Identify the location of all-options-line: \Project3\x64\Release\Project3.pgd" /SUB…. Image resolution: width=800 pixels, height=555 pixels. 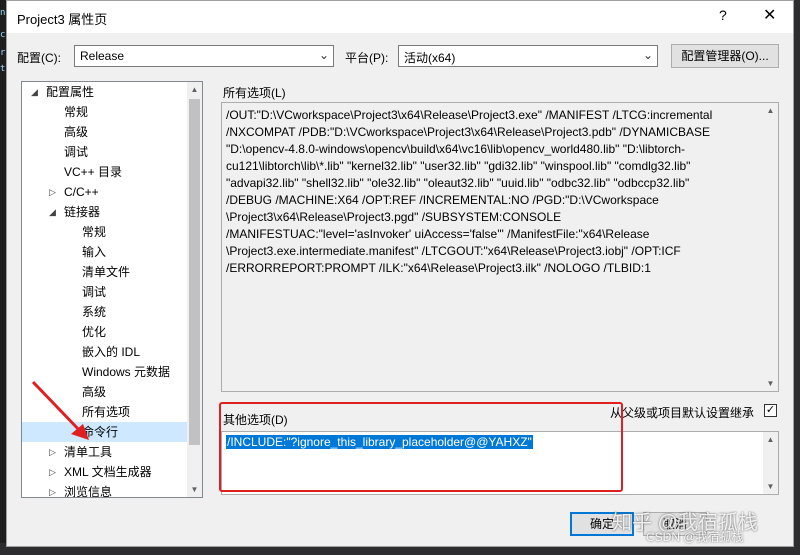
(394, 217).